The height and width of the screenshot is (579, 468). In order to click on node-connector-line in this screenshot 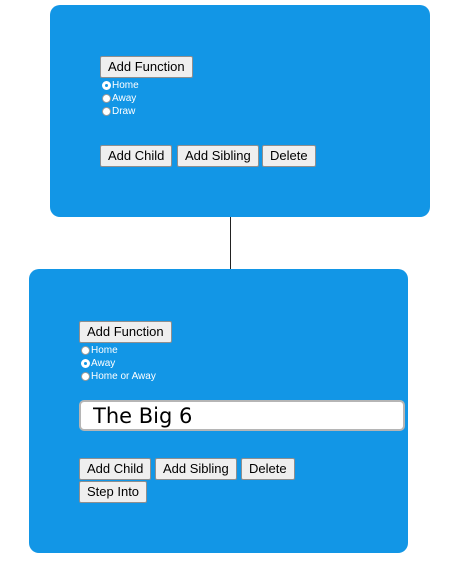, I will do `click(230, 243)`.